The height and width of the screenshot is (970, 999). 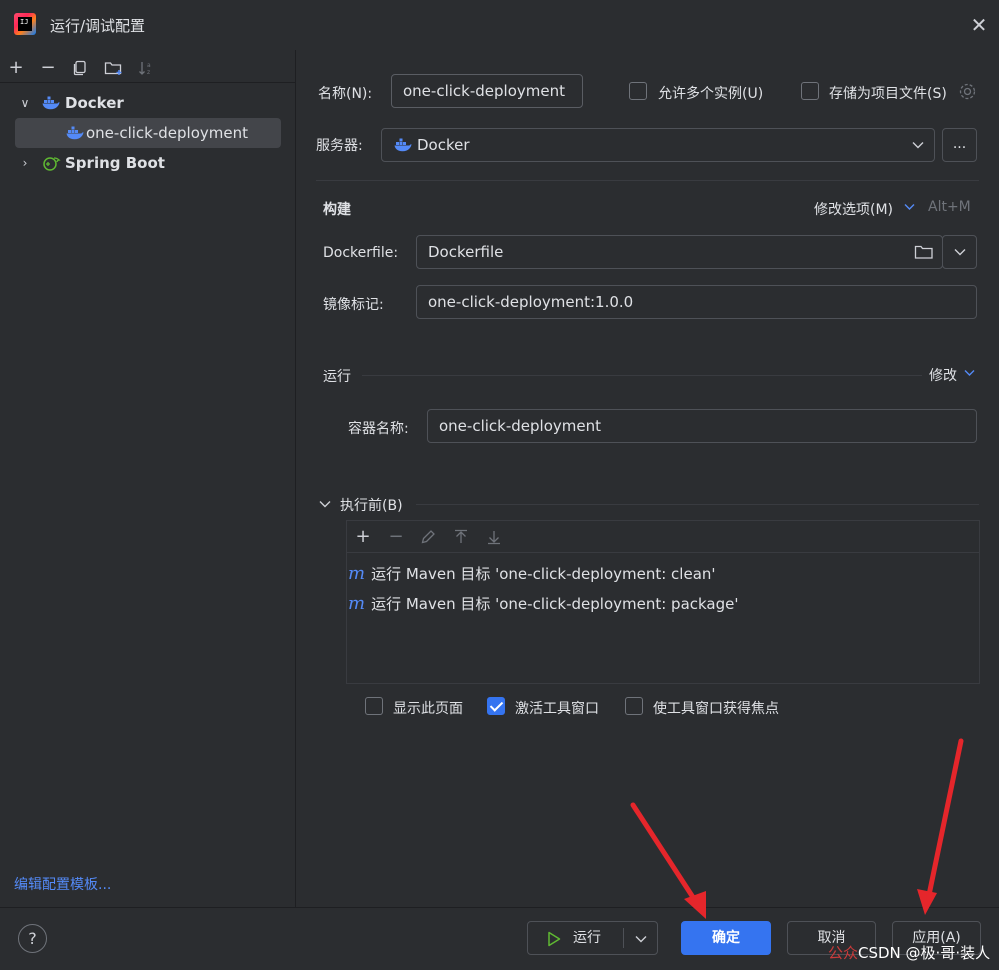 What do you see at coordinates (716, 709) in the screenshot?
I see `focus-tool-window-label: 使工具窗口获得焦点` at bounding box center [716, 709].